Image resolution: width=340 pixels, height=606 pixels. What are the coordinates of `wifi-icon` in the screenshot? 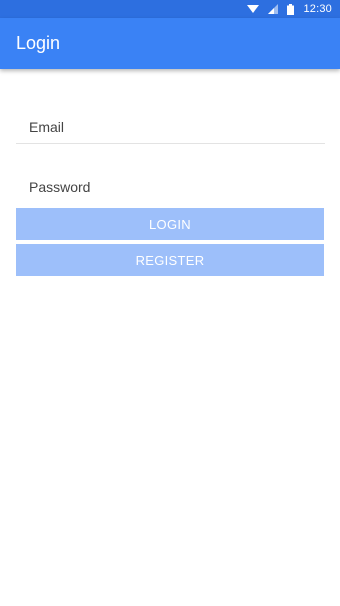 It's located at (253, 9).